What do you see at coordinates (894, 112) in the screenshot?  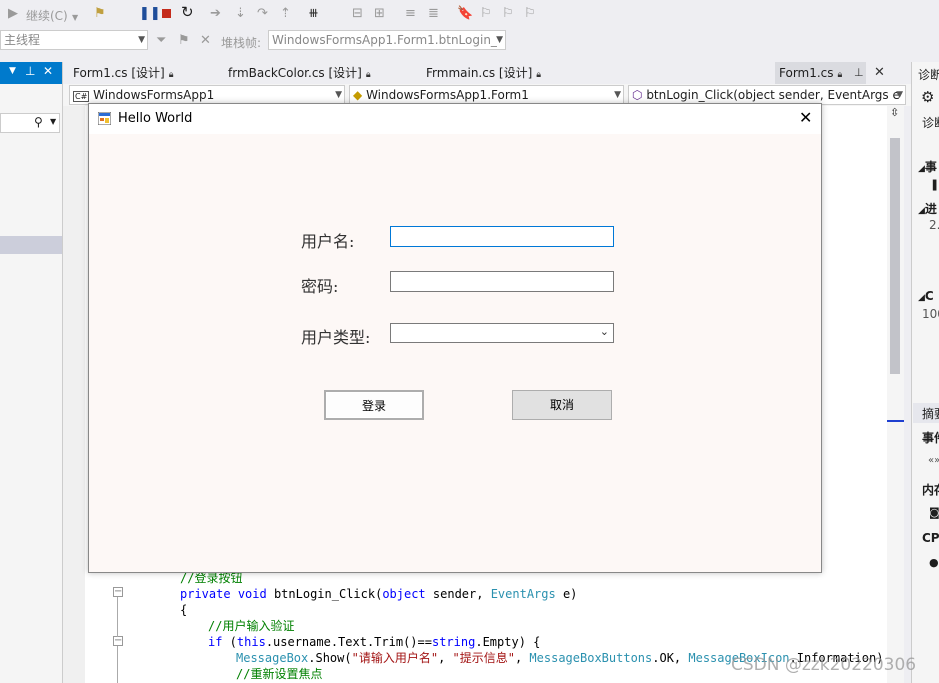 I see `split-icon: ⇳` at bounding box center [894, 112].